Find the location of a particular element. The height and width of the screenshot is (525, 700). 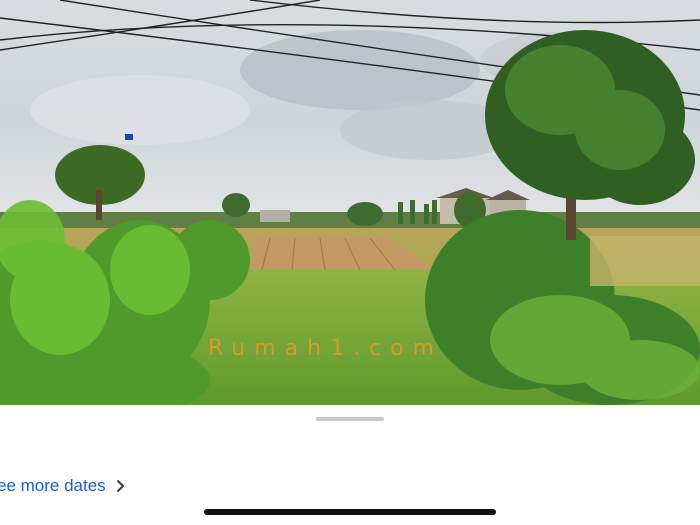

chevron-right-icon is located at coordinates (120, 486).